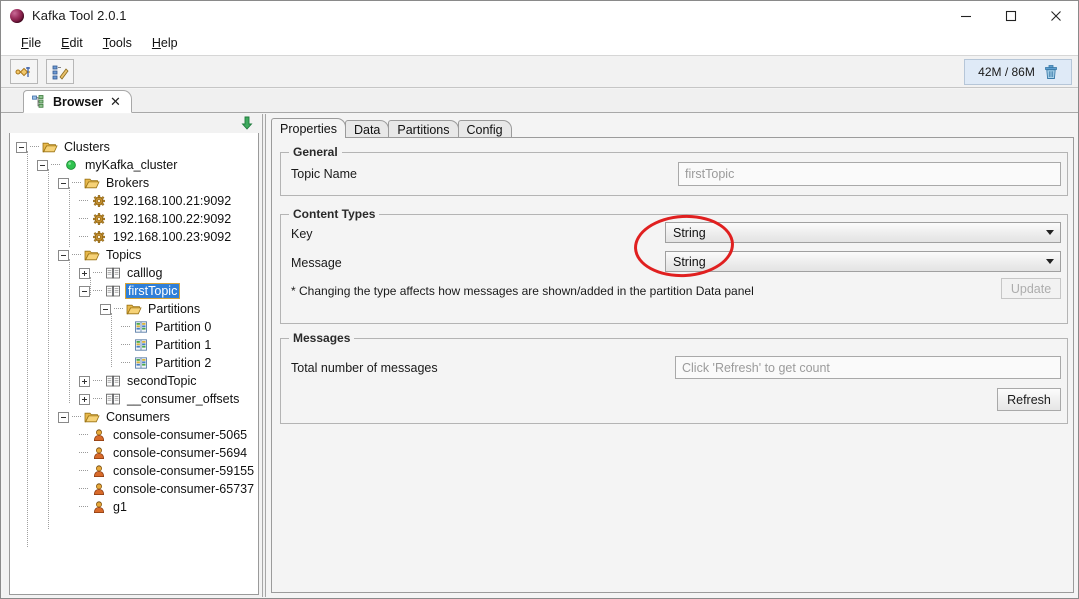  What do you see at coordinates (117, 43) in the screenshot?
I see `menu-tools: Tools` at bounding box center [117, 43].